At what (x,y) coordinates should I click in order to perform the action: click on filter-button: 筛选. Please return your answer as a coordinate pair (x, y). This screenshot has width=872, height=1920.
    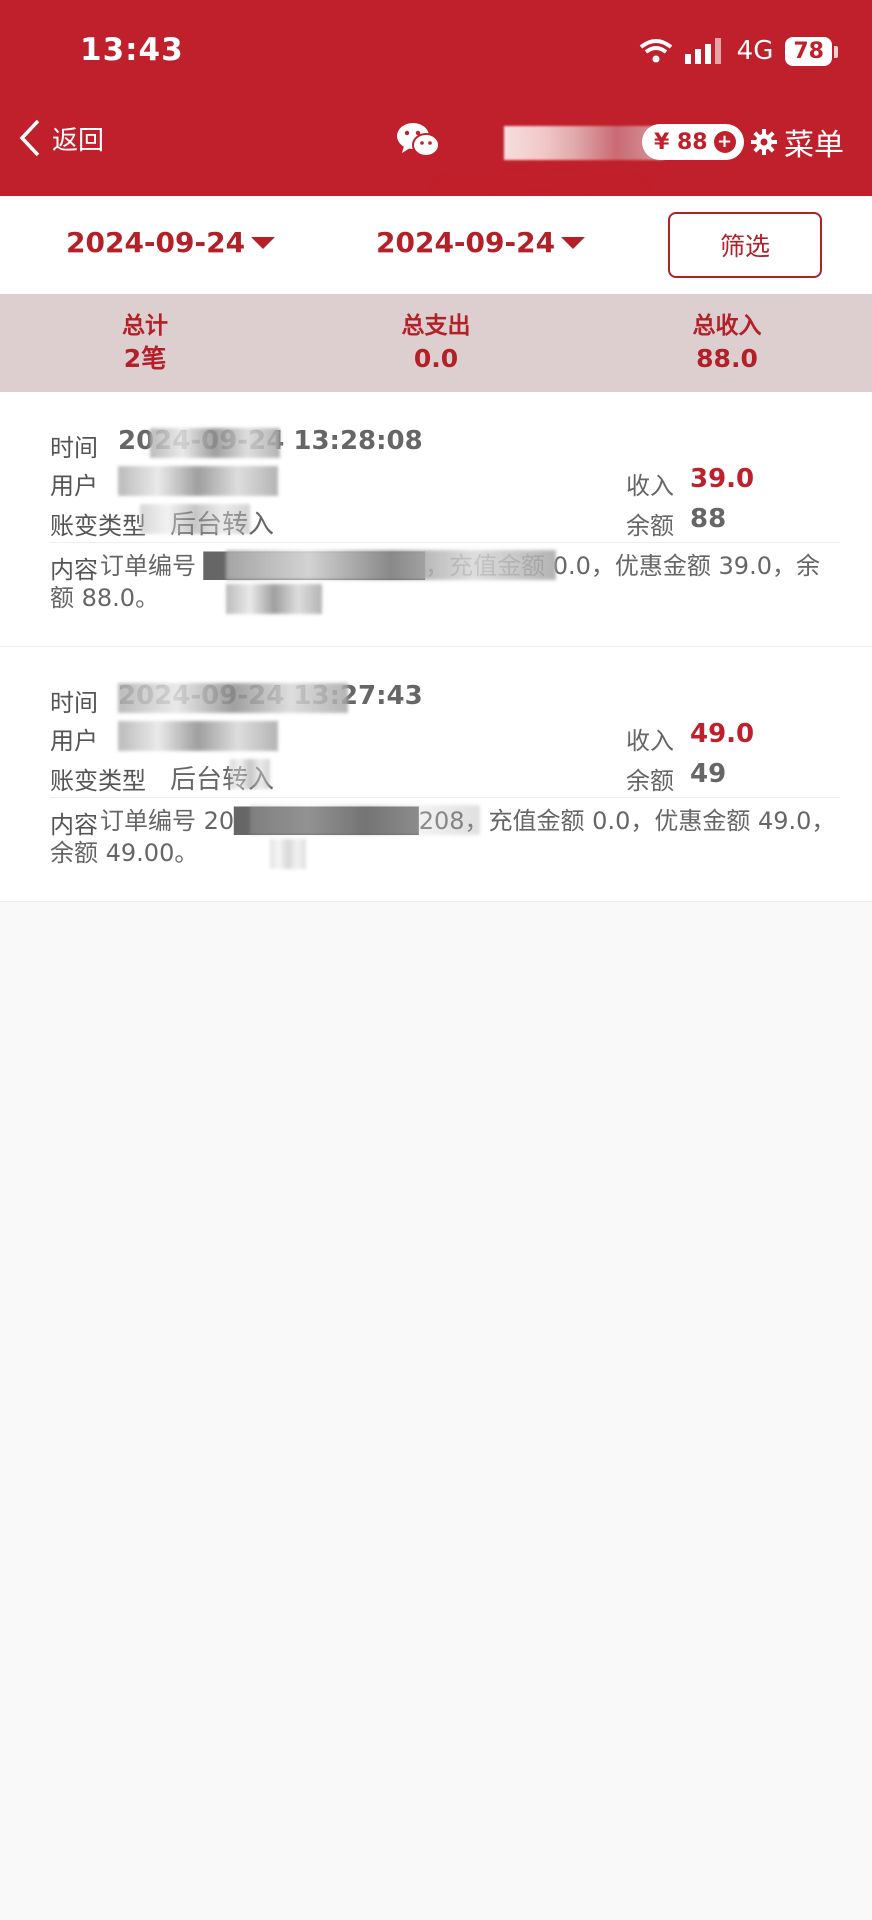
    Looking at the image, I should click on (745, 245).